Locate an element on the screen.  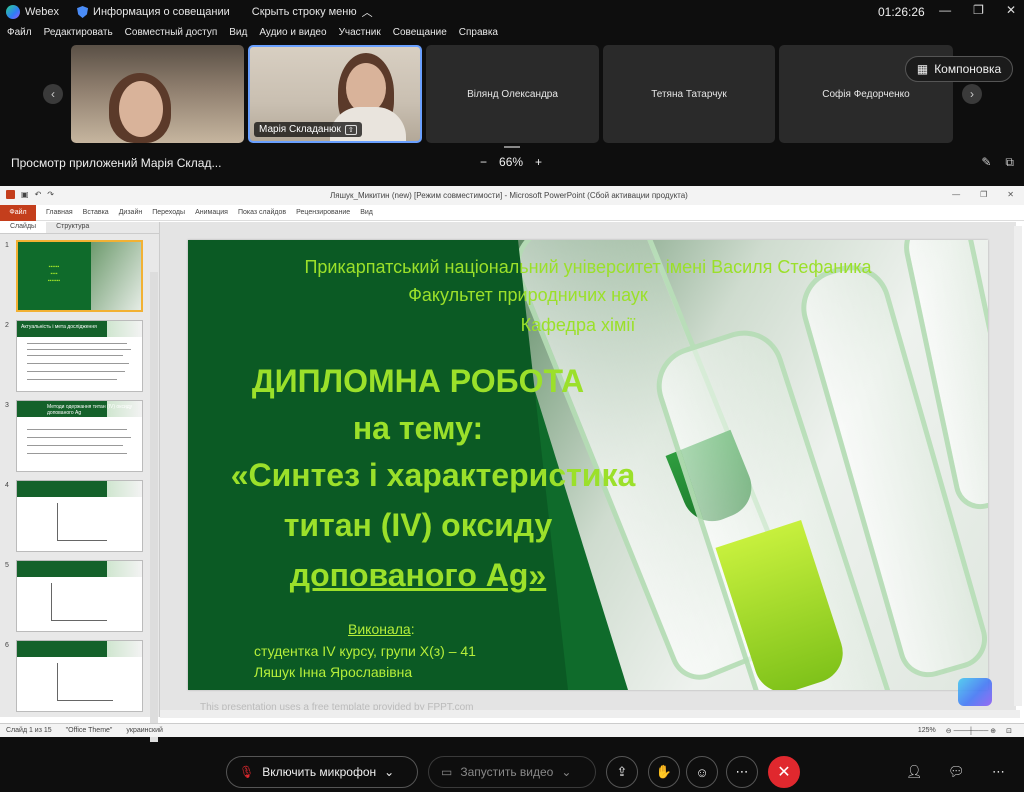
ellipsis-icon: ⋯ is located at coordinates (742, 771).